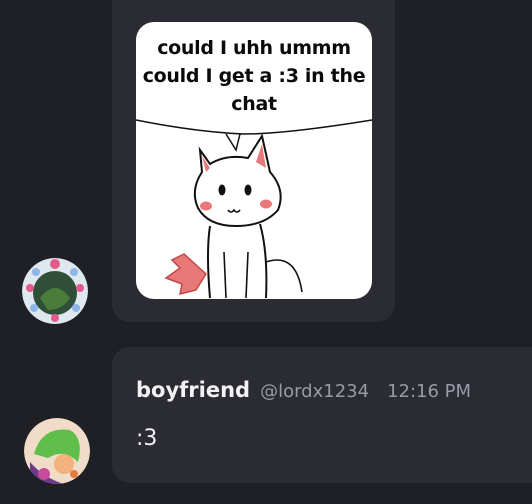  Describe the element at coordinates (254, 104) in the screenshot. I see `caption-line-3: chat` at that location.